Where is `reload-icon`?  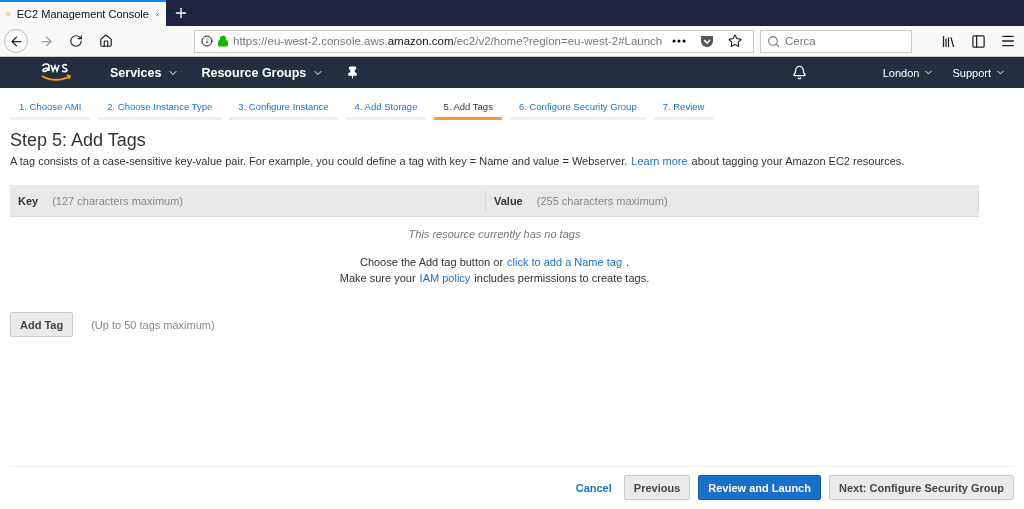 reload-icon is located at coordinates (76, 41).